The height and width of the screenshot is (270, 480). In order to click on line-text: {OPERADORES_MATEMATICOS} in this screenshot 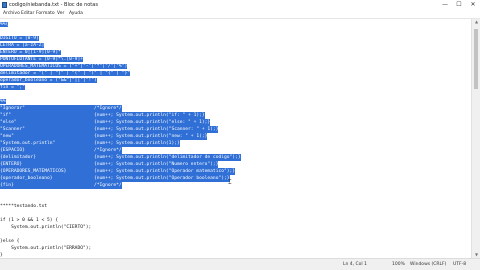, I will do `click(47, 171)`.